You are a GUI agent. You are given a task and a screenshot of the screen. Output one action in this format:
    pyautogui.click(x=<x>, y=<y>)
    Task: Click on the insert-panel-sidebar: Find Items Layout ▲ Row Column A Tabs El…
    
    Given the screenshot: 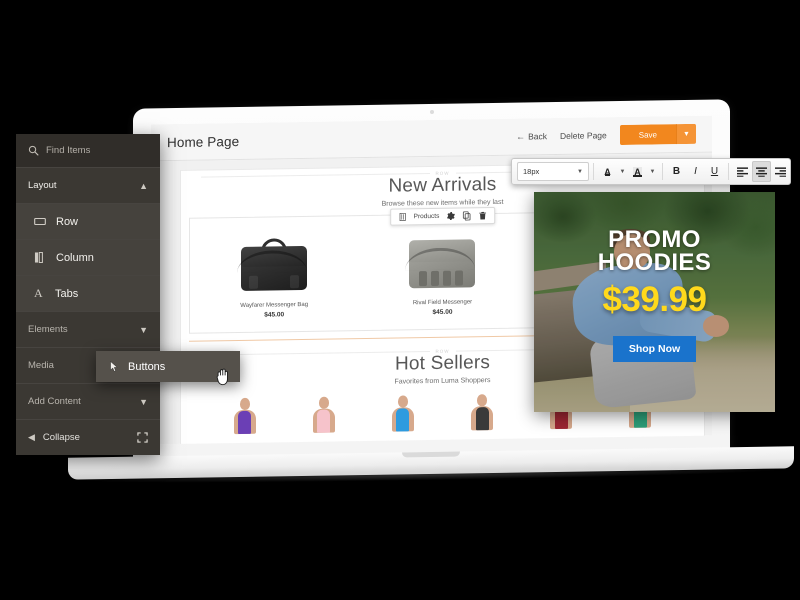 What is the action you would take?
    pyautogui.click(x=88, y=294)
    